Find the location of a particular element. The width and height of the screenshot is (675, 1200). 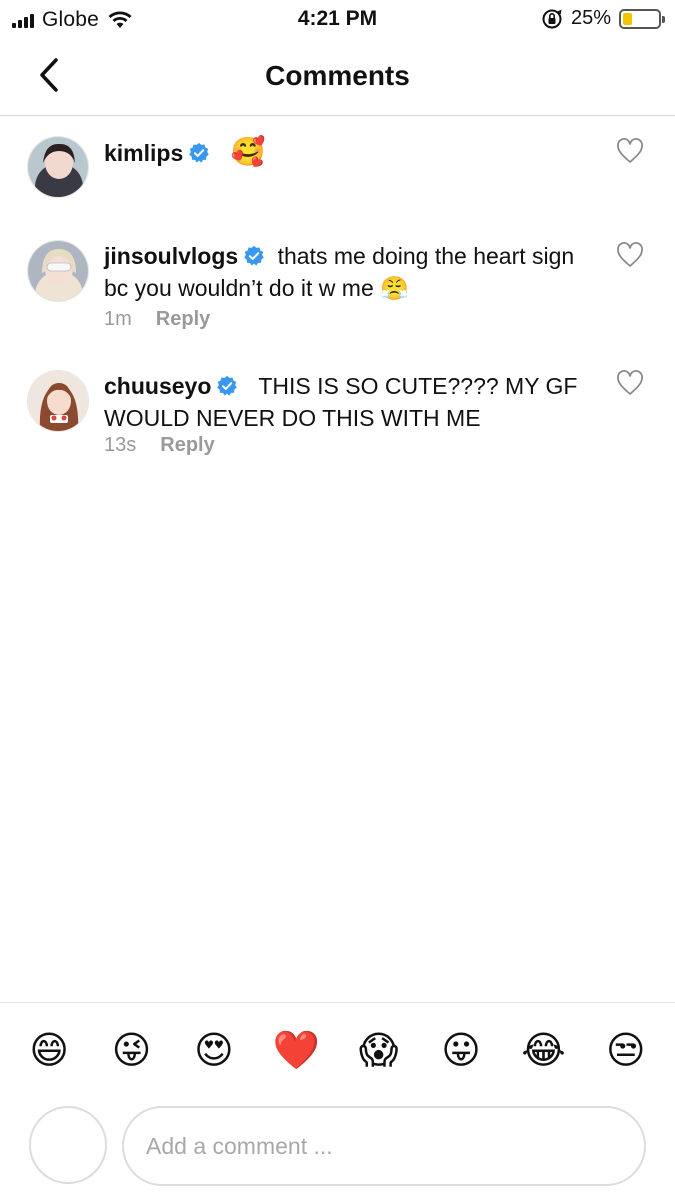

emoji-red-heart-button: ❤️ is located at coordinates (296, 1051).